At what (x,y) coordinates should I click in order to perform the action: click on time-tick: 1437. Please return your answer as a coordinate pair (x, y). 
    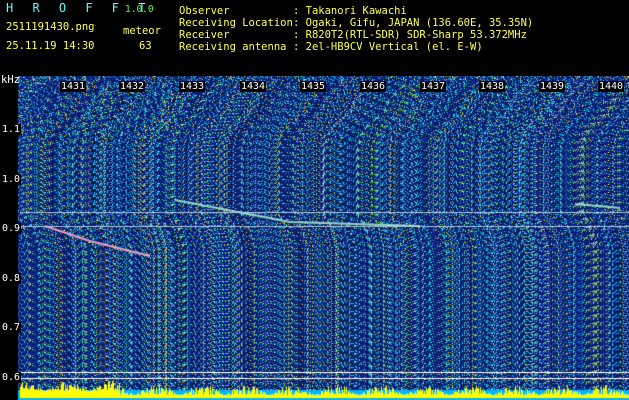
    Looking at the image, I should click on (433, 86).